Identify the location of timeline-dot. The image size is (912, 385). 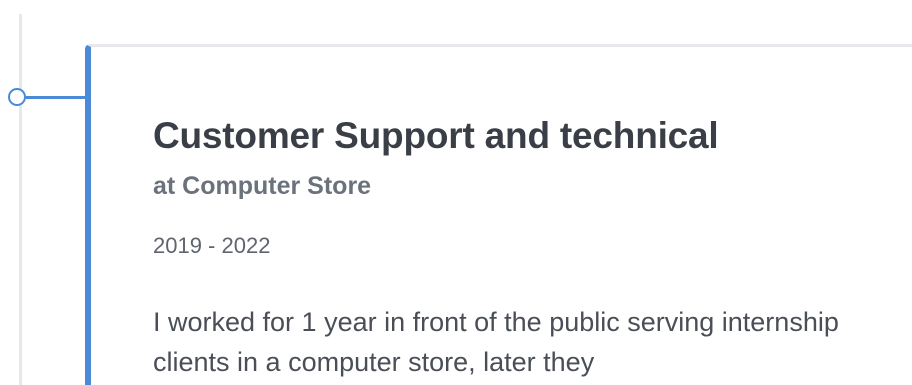
(17, 97).